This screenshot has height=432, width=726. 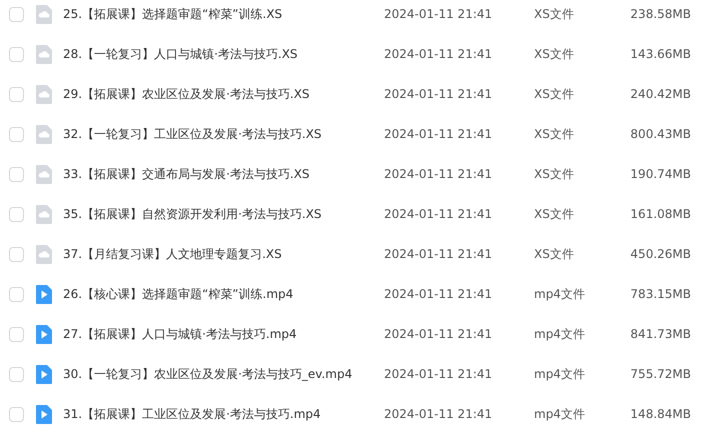 What do you see at coordinates (223, 254) in the screenshot?
I see `file-name: 37.【月结复习课】人文地理专题复习.XS` at bounding box center [223, 254].